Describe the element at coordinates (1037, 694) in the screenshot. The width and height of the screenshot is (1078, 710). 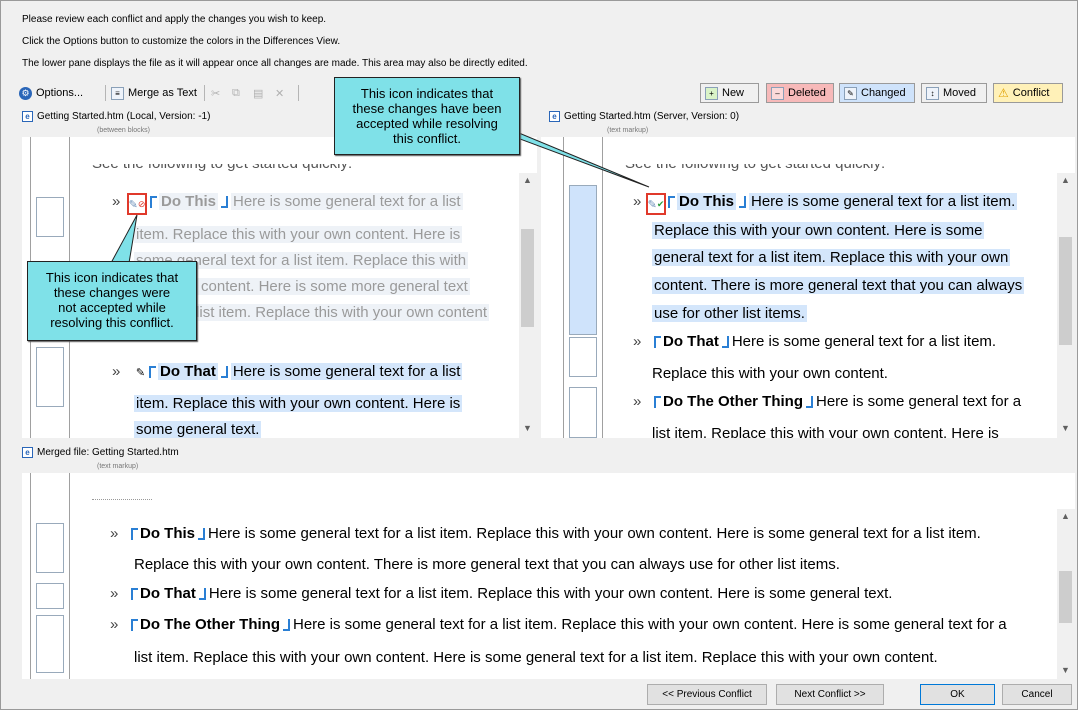
I see `cancel-button: Cancel` at that location.